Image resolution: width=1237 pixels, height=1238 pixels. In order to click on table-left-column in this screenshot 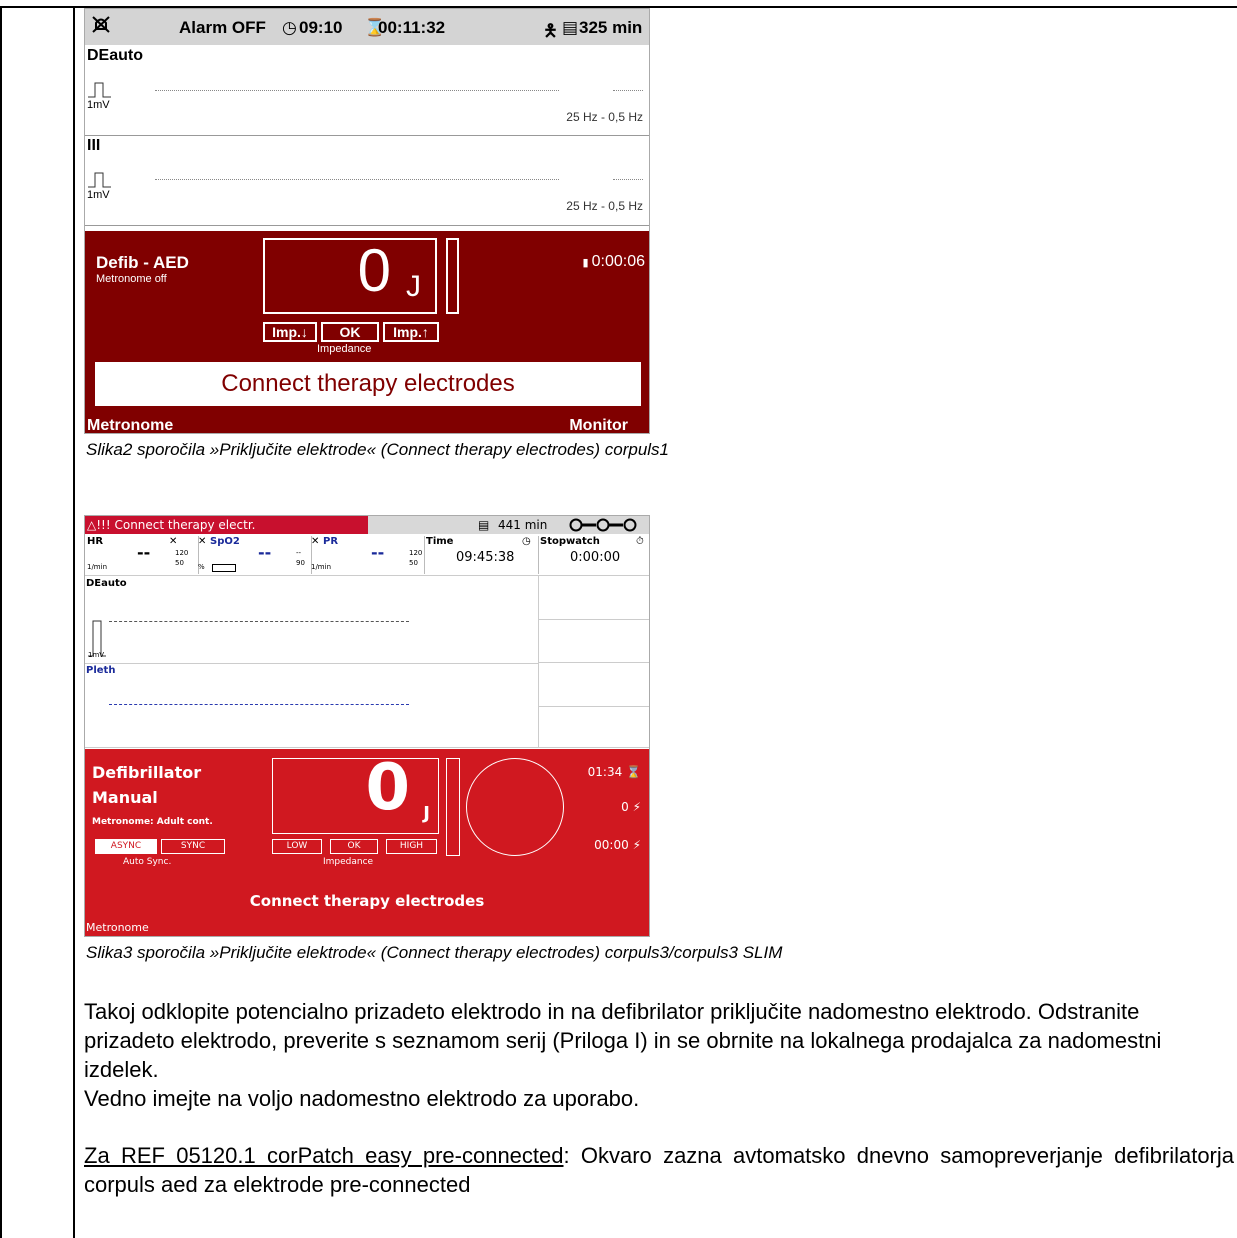, I will do `click(37, 622)`.